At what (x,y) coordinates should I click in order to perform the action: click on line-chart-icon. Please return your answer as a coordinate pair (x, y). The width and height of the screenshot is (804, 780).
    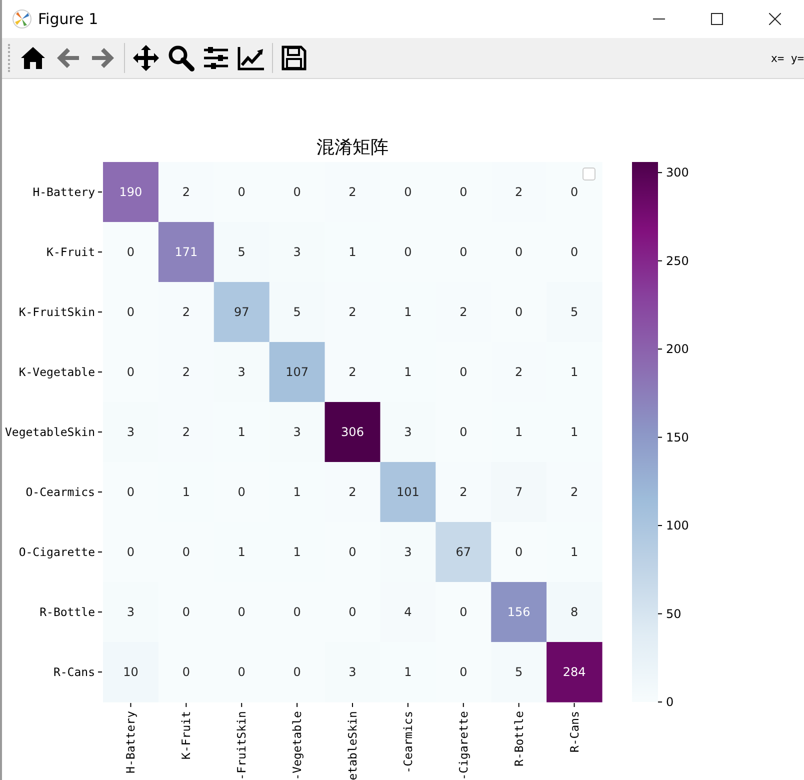
    Looking at the image, I should click on (251, 58).